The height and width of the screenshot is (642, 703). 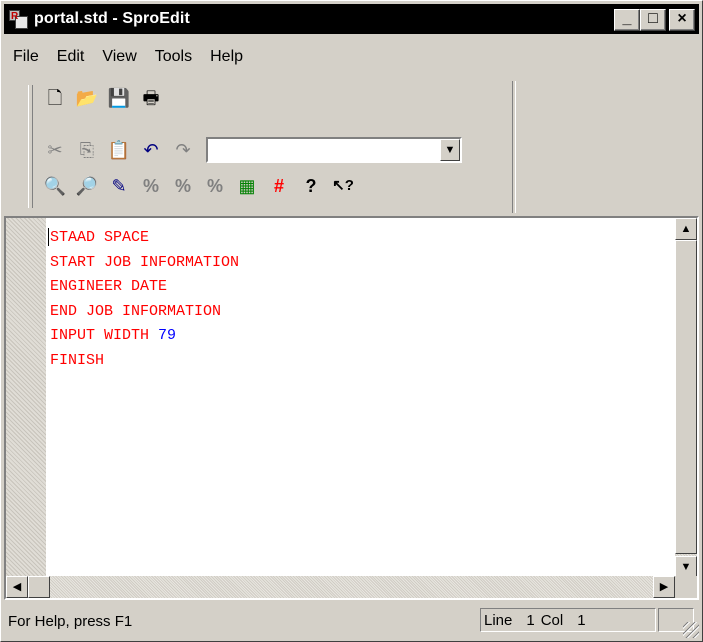 What do you see at coordinates (279, 186) in the screenshot?
I see `grid-swap-icon: #` at bounding box center [279, 186].